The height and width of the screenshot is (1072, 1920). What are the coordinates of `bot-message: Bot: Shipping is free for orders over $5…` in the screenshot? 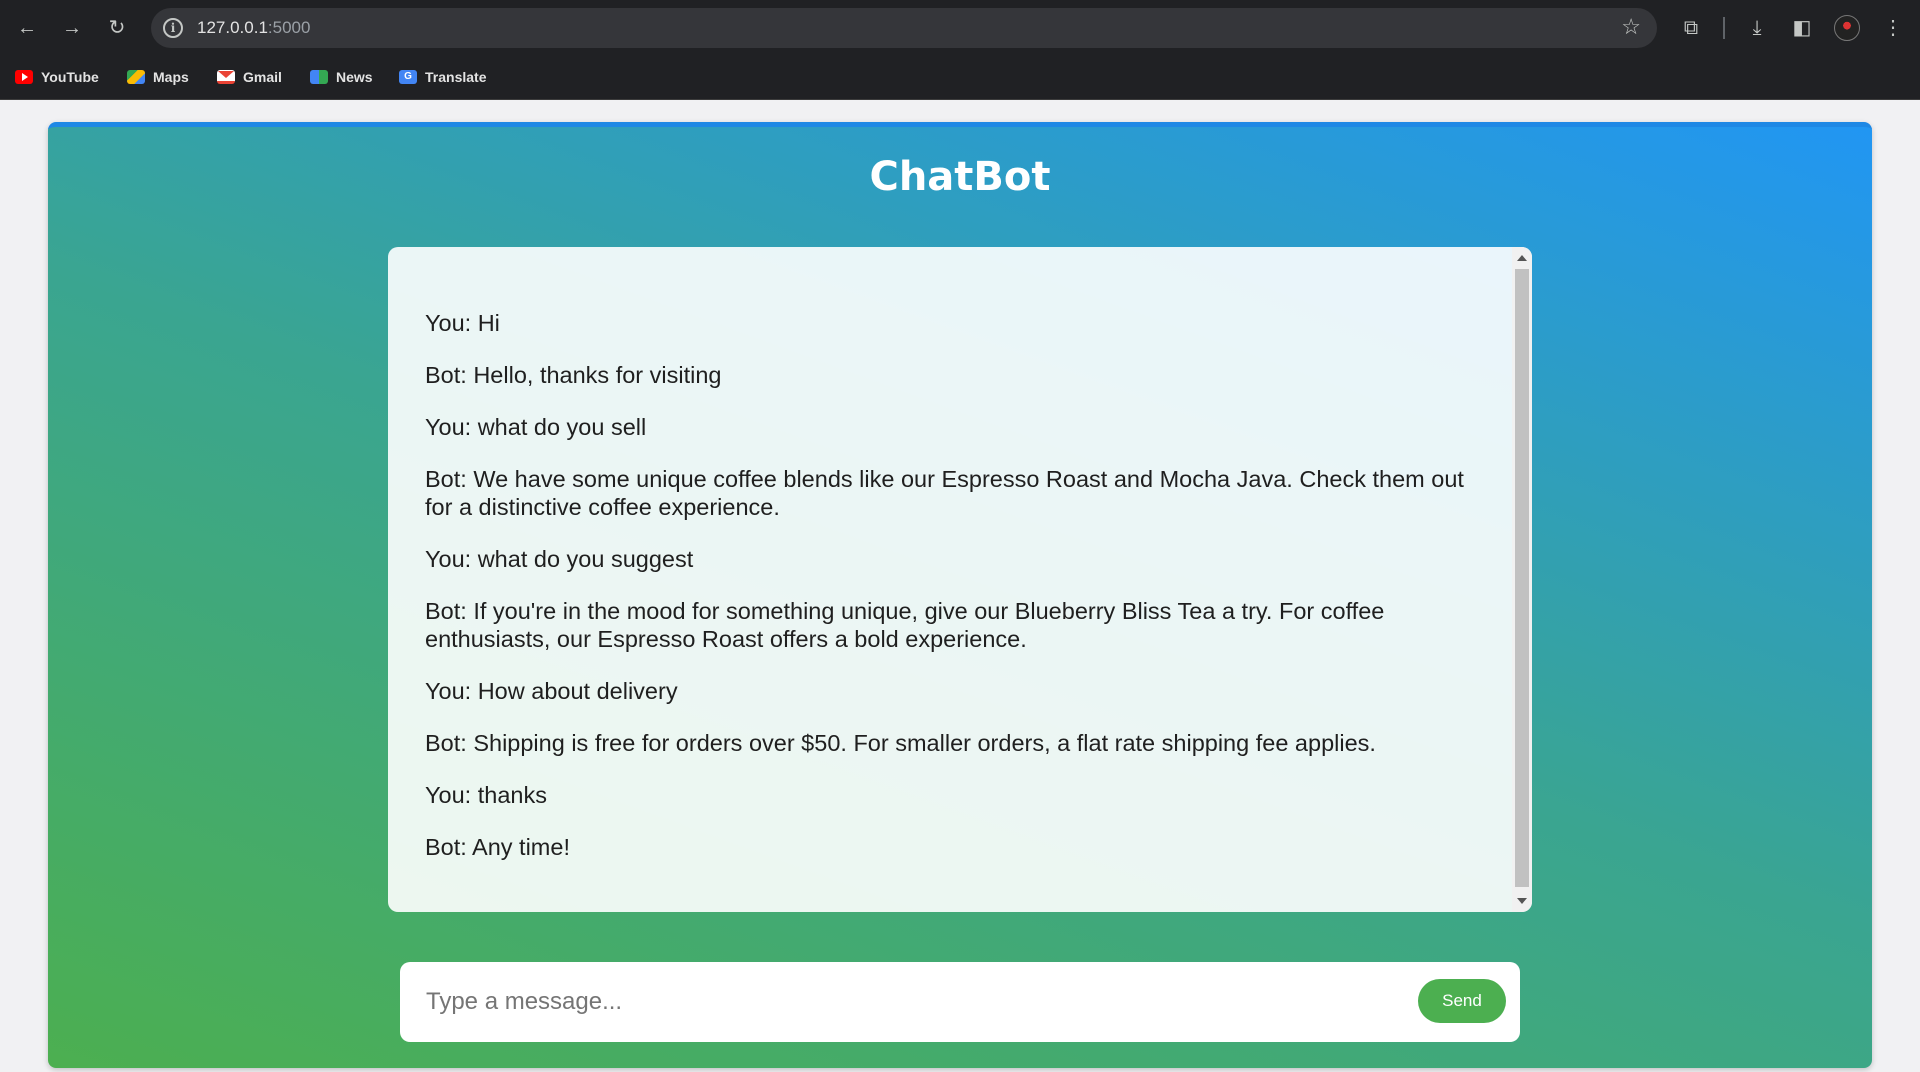 It's located at (900, 743).